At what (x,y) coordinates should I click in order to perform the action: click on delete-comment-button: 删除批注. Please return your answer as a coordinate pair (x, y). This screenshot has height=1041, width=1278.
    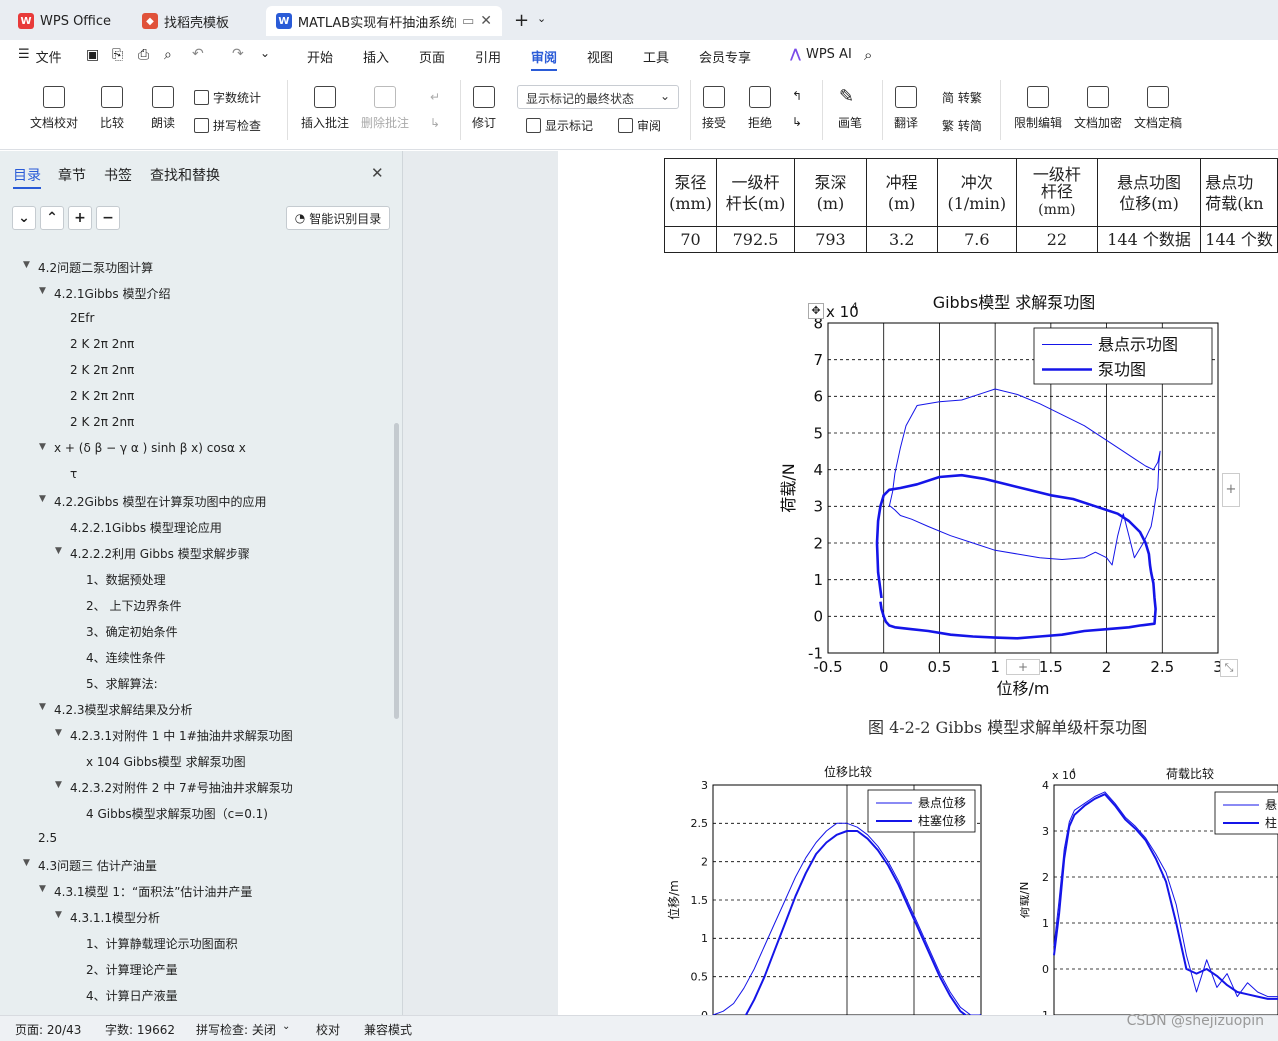
    Looking at the image, I should click on (385, 108).